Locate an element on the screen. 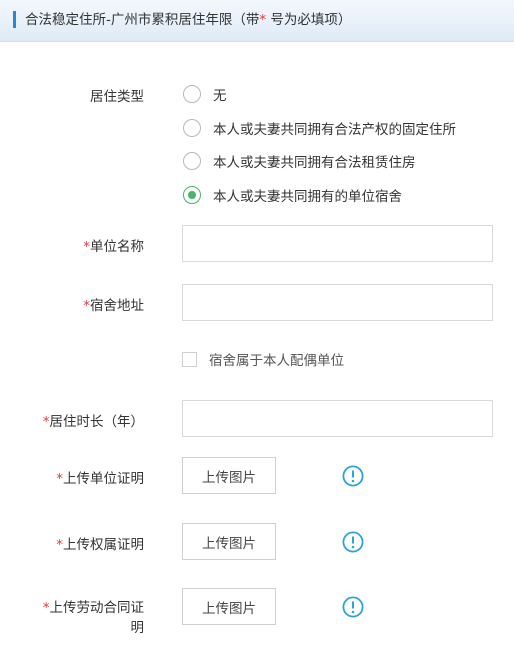  radio-label: 本人或夫妻共同拥有的单位宿舍 is located at coordinates (307, 197).